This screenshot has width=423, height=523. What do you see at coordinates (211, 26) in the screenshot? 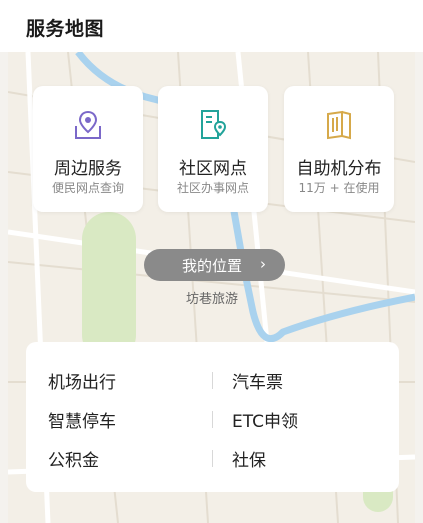
I see `header: 服务地图` at bounding box center [211, 26].